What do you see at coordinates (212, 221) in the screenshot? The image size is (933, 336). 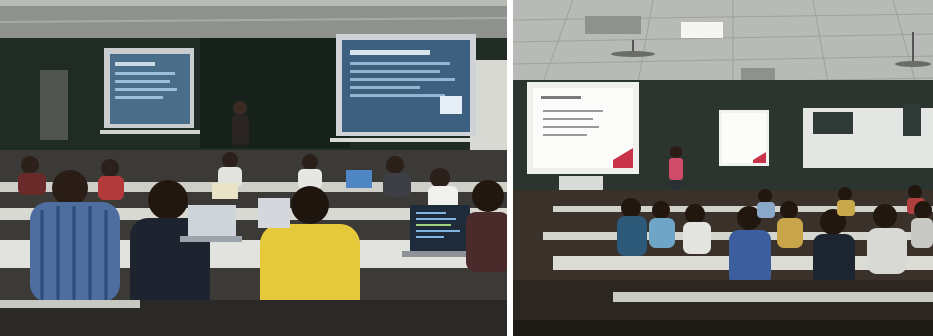 I see `laptop` at bounding box center [212, 221].